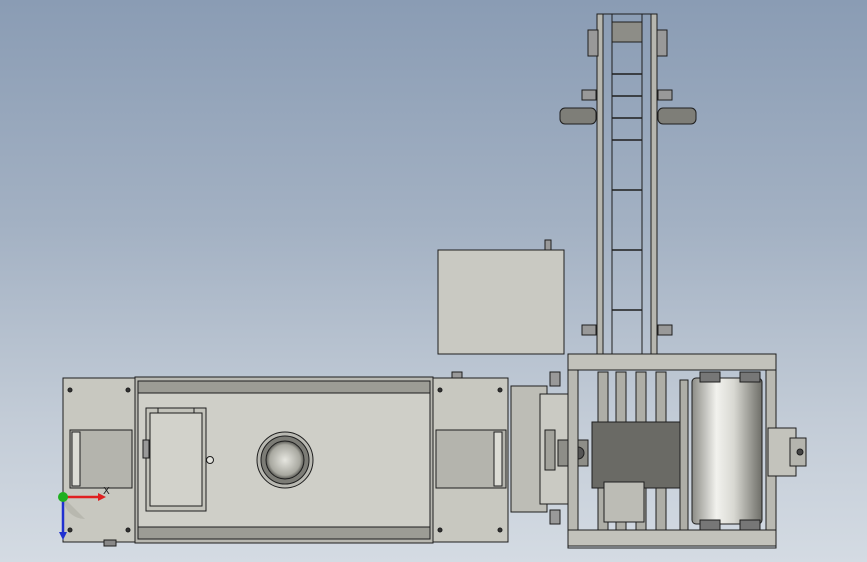 The image size is (867, 562). Describe the element at coordinates (501, 297) in the screenshot. I see `control-box` at that location.